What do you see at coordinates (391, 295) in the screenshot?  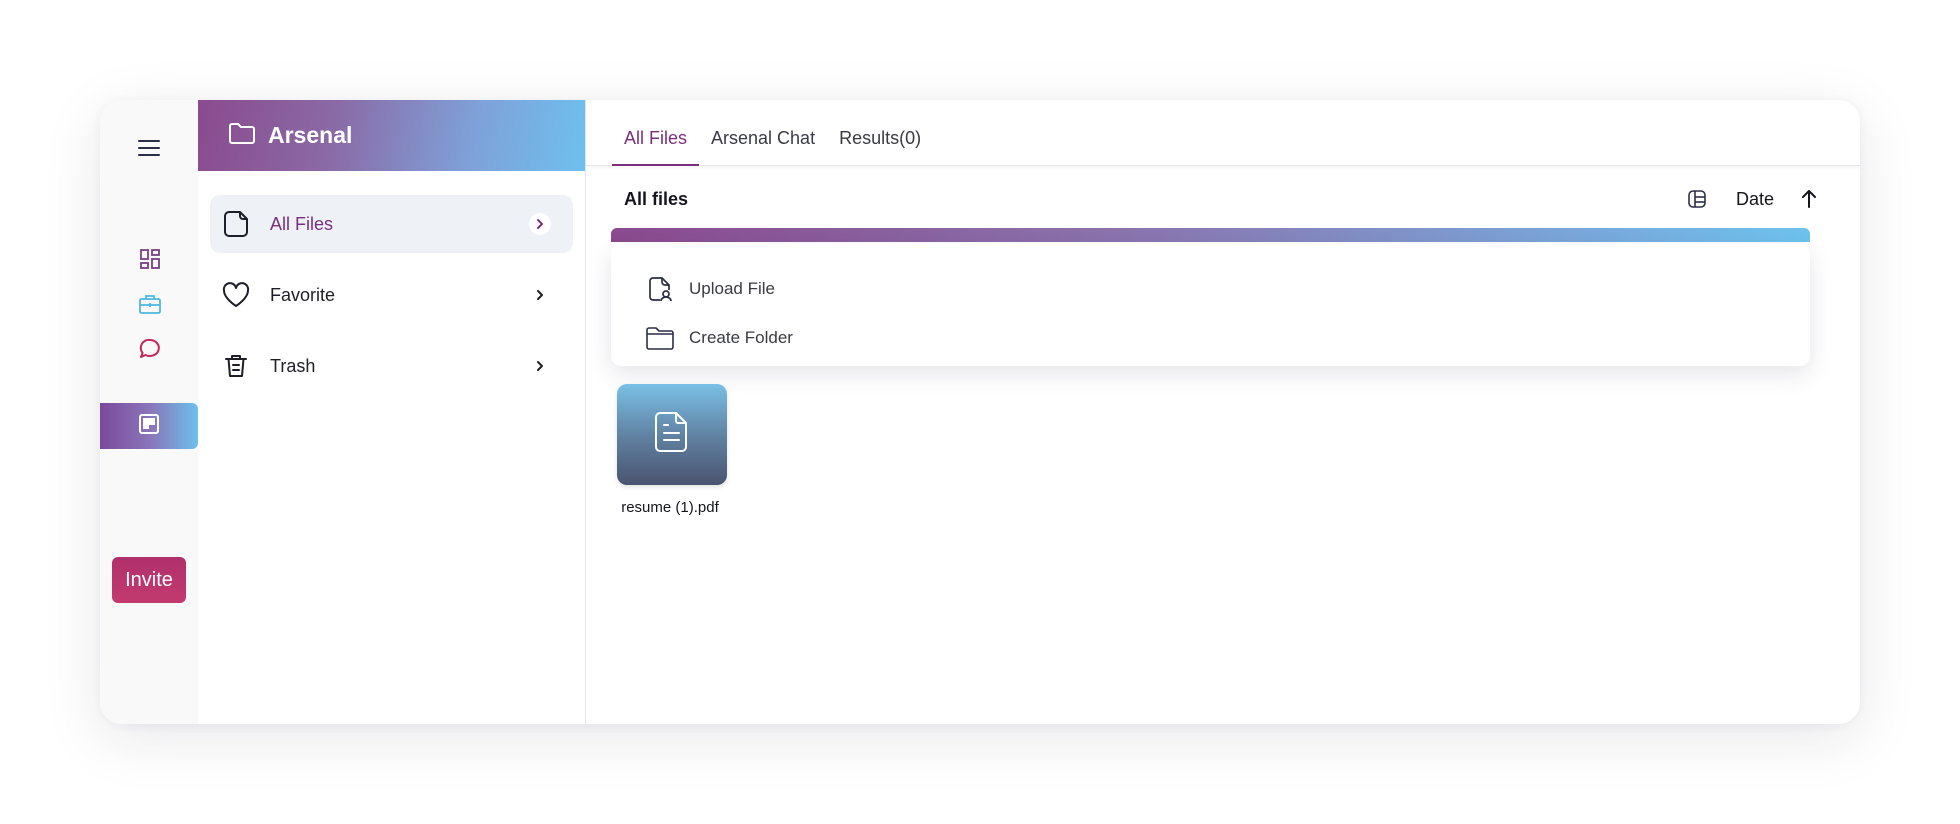 I see `folder-item-favorite: Favorite` at bounding box center [391, 295].